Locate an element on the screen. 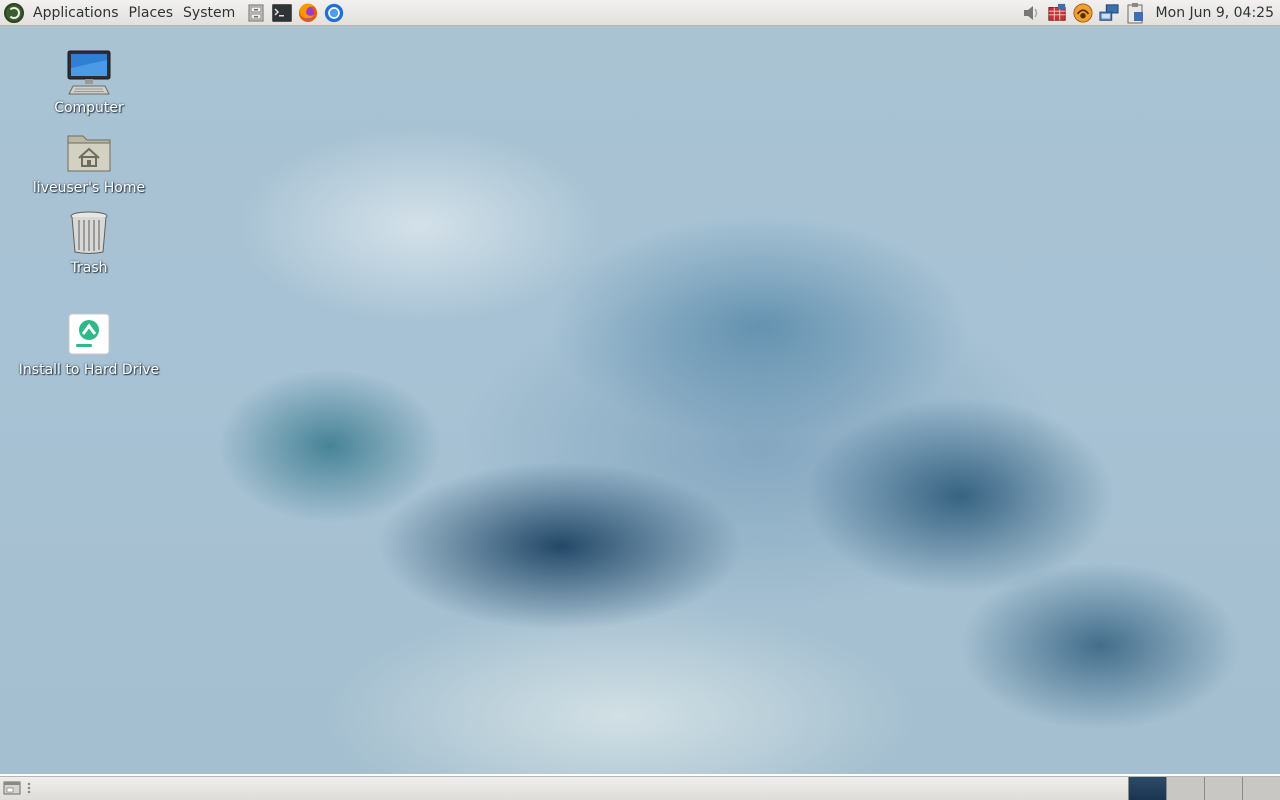  desktop-icon-label: Trash is located at coordinates (89, 268).